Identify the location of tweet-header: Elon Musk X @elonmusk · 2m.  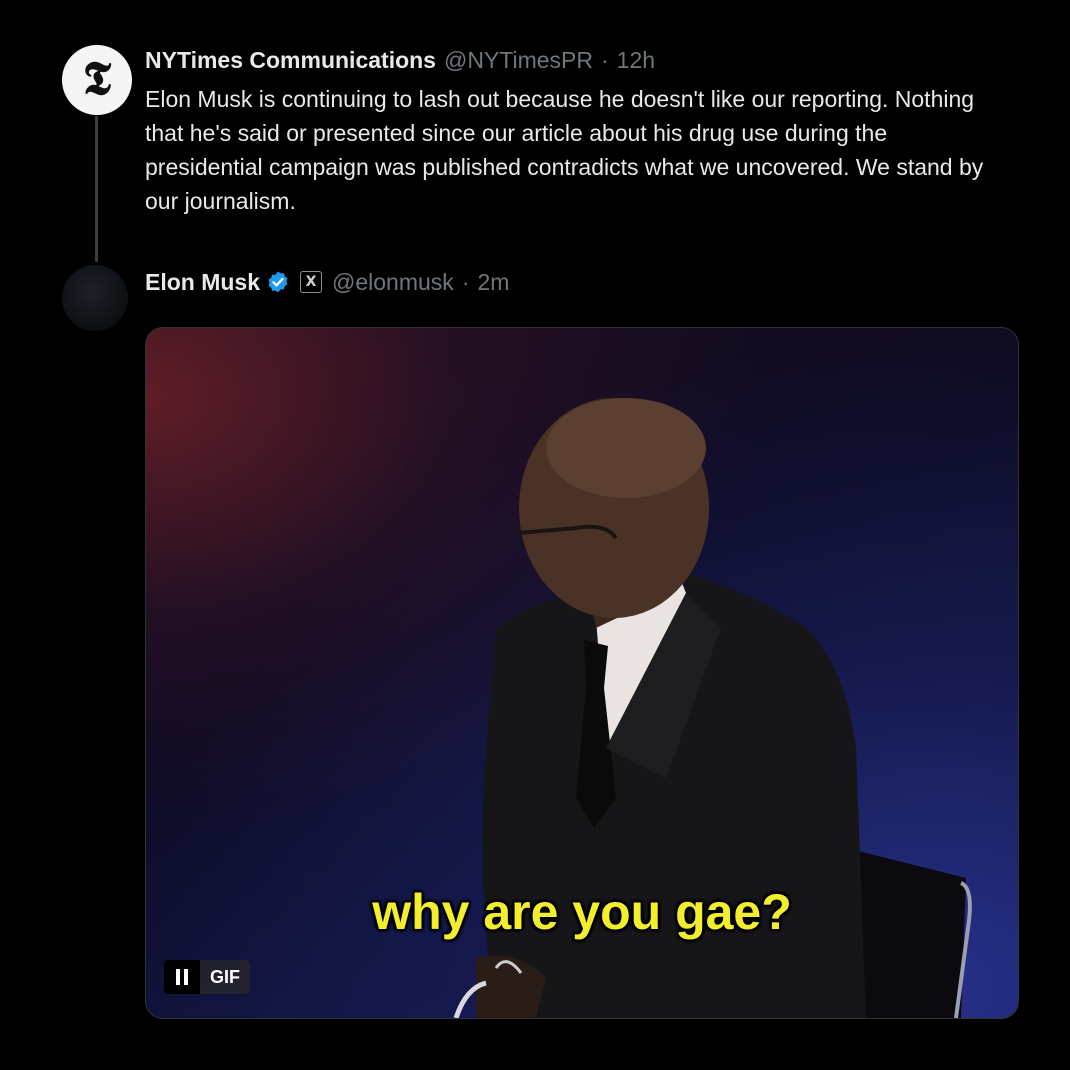
(327, 282).